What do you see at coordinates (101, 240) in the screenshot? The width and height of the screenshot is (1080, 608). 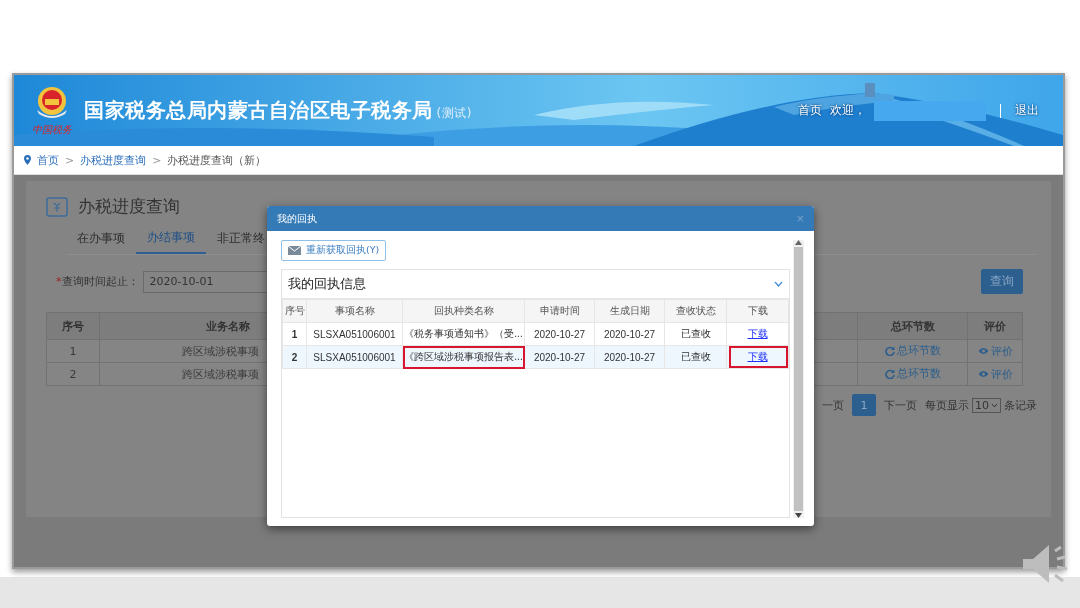 I see `tab: 在办事项` at bounding box center [101, 240].